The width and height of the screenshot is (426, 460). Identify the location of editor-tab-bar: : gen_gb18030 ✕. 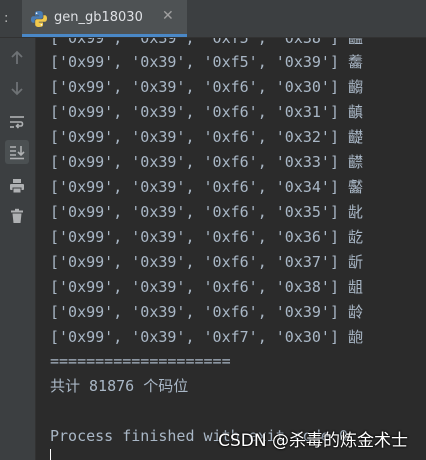
(213, 19).